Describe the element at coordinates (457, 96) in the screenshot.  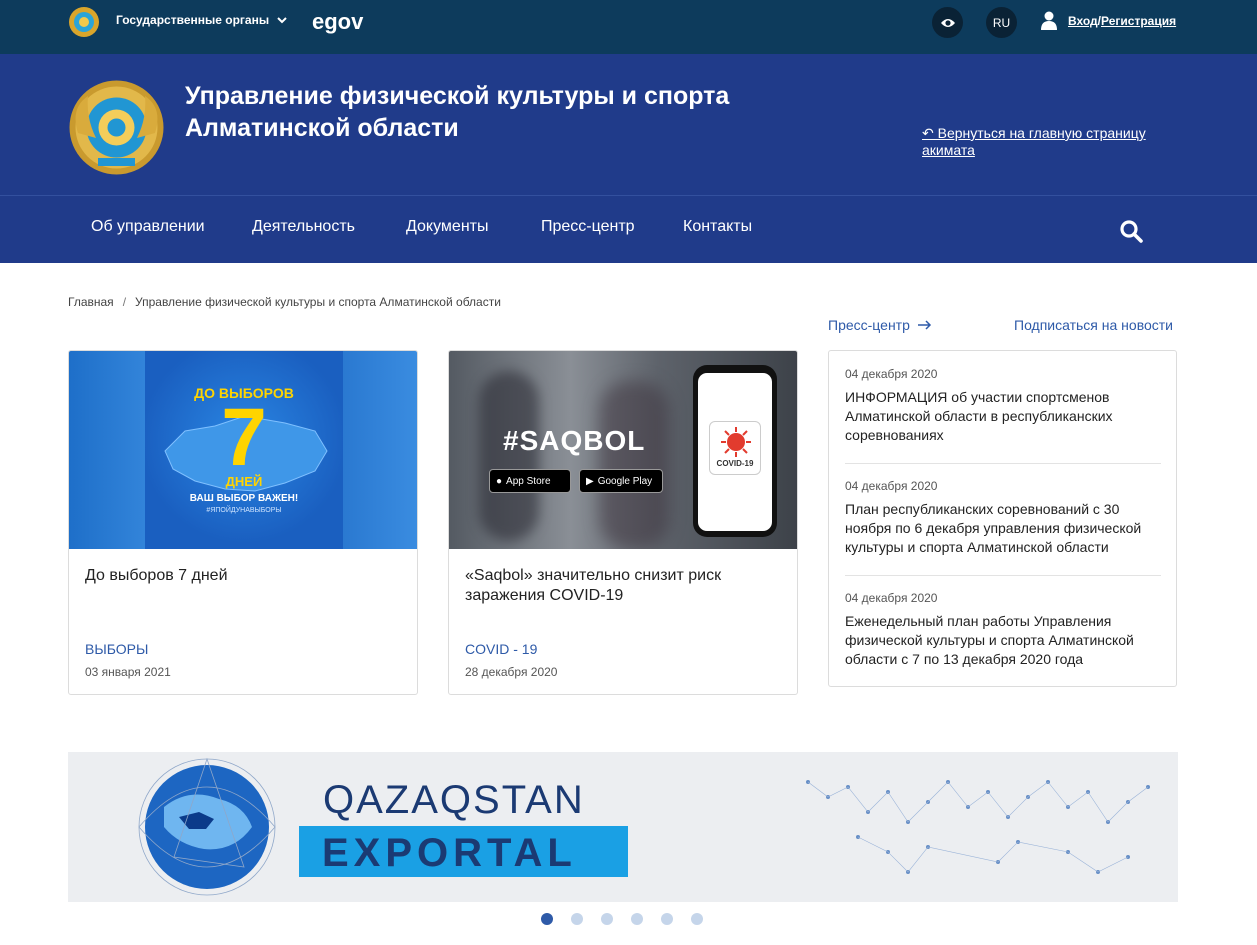
I see `page-title-line1: Управление физической культуры и спорта` at that location.